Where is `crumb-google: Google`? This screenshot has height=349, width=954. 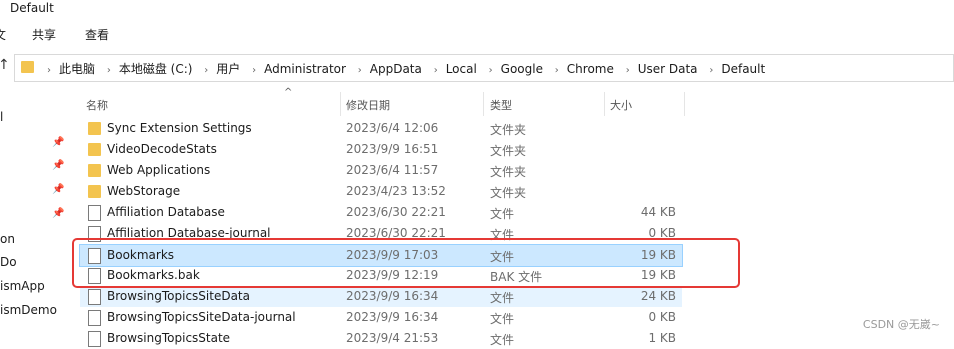
crumb-google: Google is located at coordinates (522, 69).